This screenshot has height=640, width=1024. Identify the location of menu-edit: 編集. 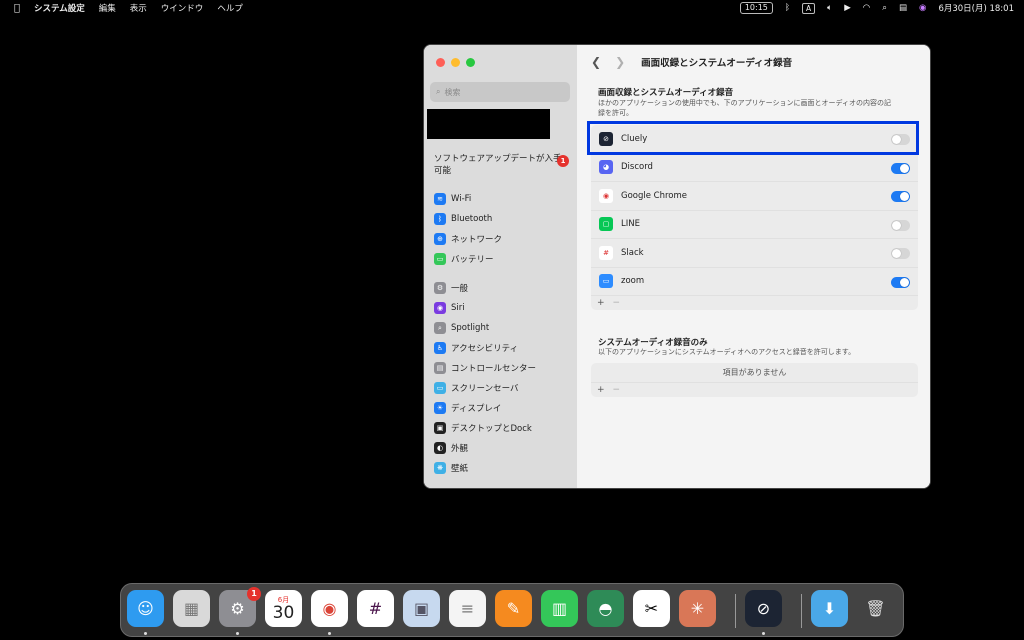
(107, 8).